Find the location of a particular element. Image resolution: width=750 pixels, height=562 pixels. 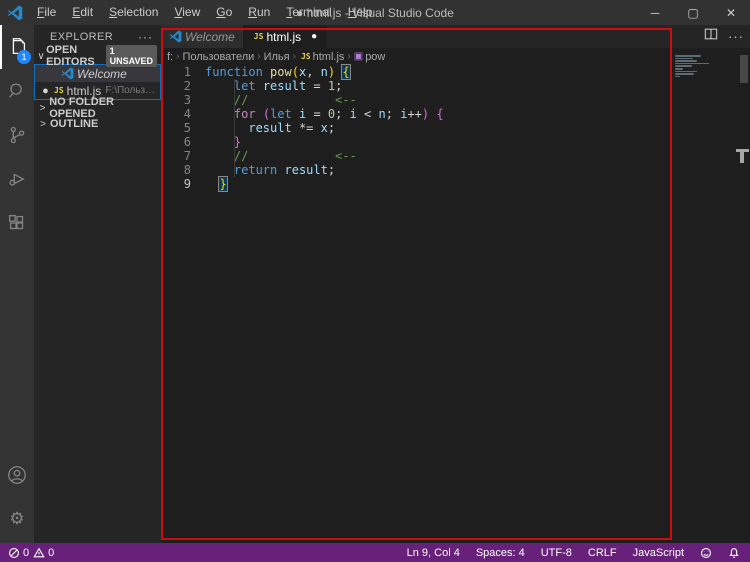

errors-status: 0 is located at coordinates (18, 553).